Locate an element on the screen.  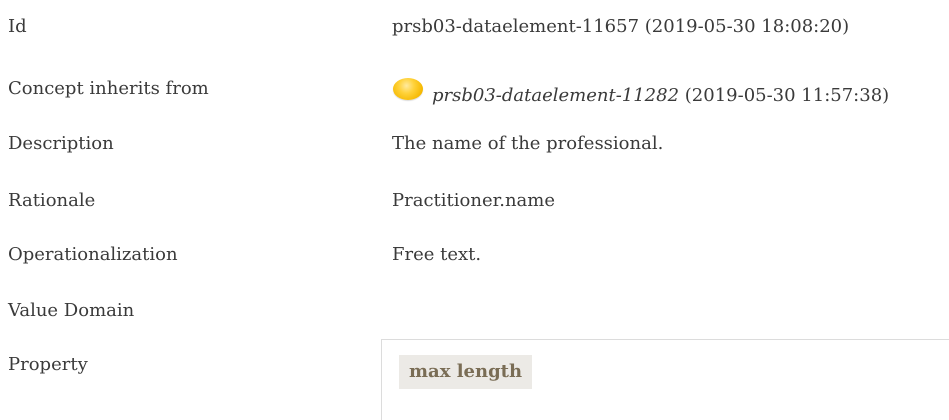
max-length-tag: max length is located at coordinates (466, 372).